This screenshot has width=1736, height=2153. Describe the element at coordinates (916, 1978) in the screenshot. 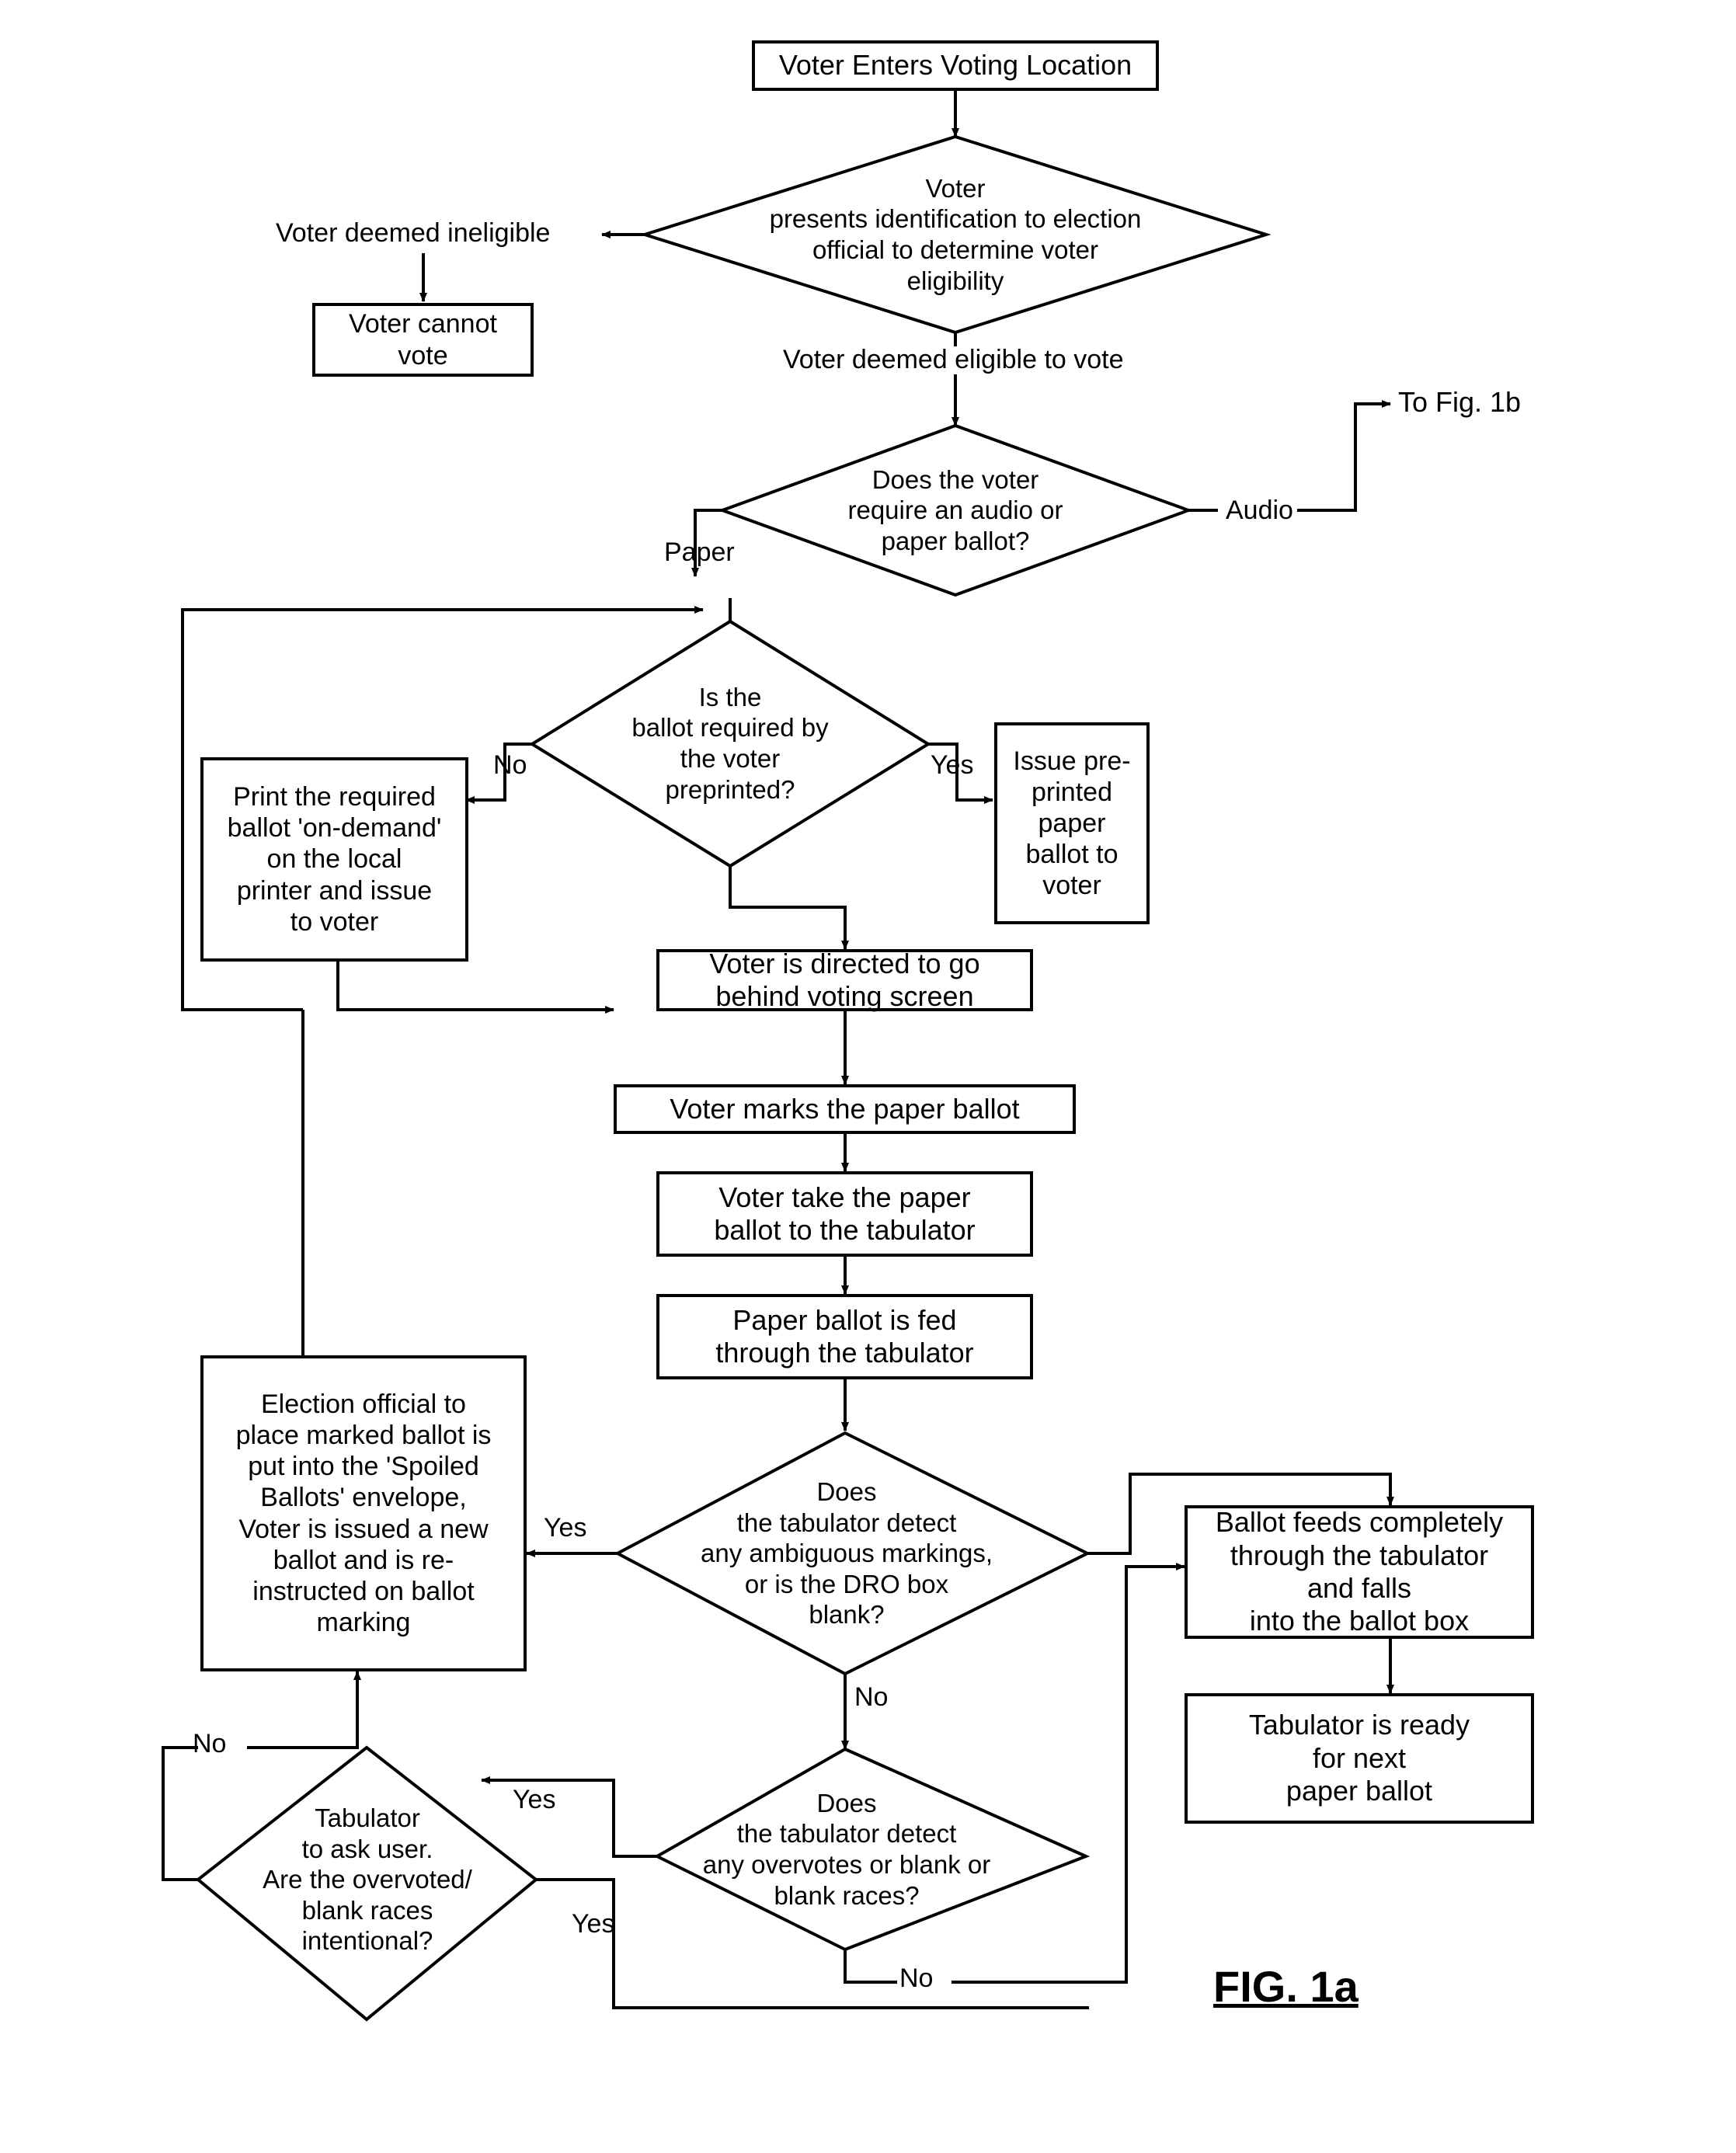

I see `edge-label-overvote-no: No` at that location.